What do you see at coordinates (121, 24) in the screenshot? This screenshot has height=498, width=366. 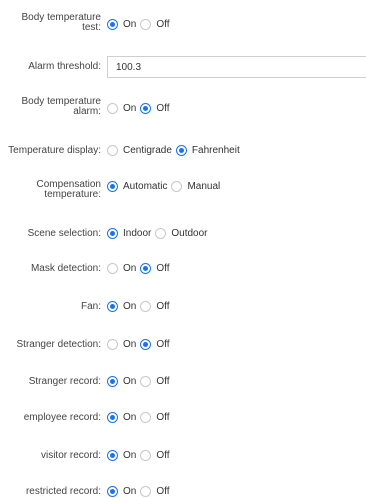 I see `body-temperature-test-on-option: On` at bounding box center [121, 24].